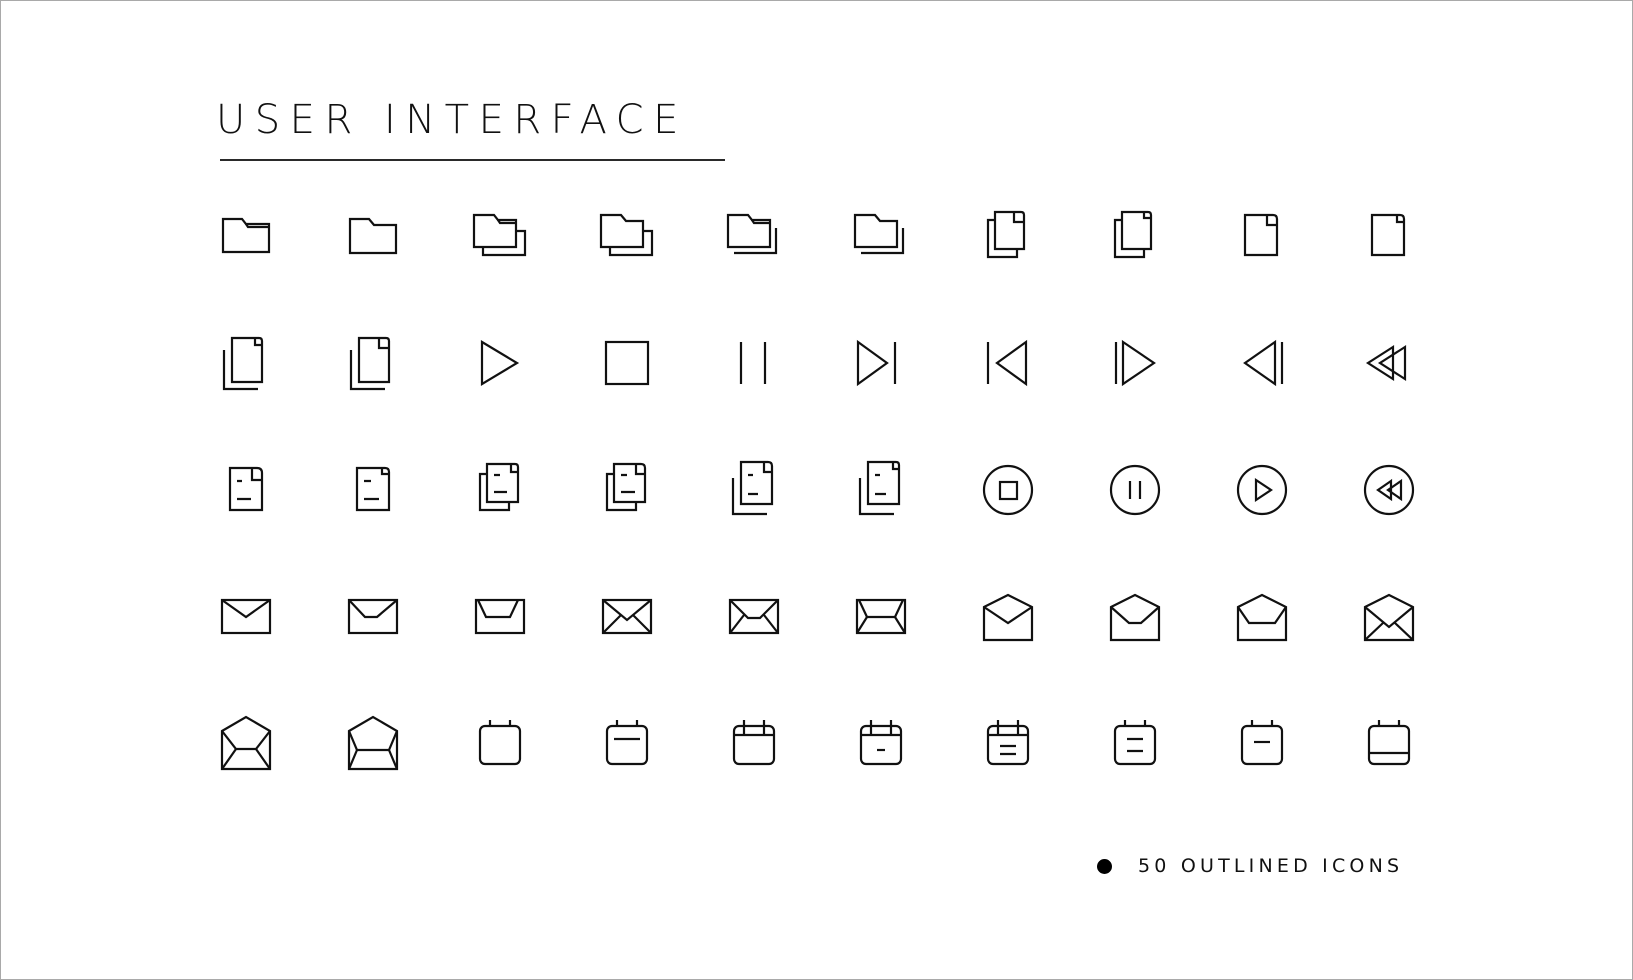 Image resolution: width=1633 pixels, height=980 pixels. Describe the element at coordinates (1008, 236) in the screenshot. I see `documents-stacked-icon` at that location.